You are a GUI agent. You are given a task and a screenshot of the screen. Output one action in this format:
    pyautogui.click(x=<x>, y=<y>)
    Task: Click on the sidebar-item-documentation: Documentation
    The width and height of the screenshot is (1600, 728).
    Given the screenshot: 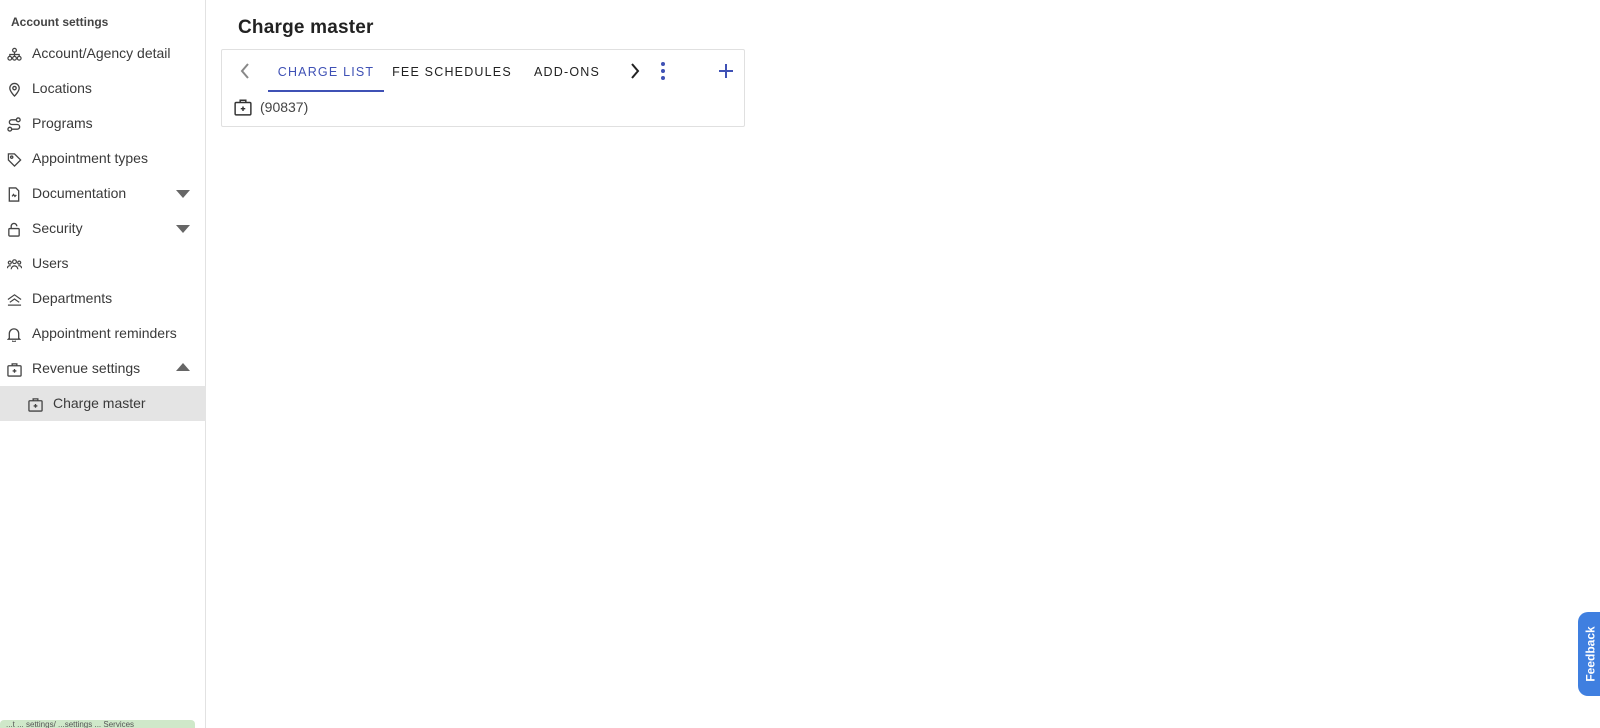 What is the action you would take?
    pyautogui.click(x=103, y=193)
    